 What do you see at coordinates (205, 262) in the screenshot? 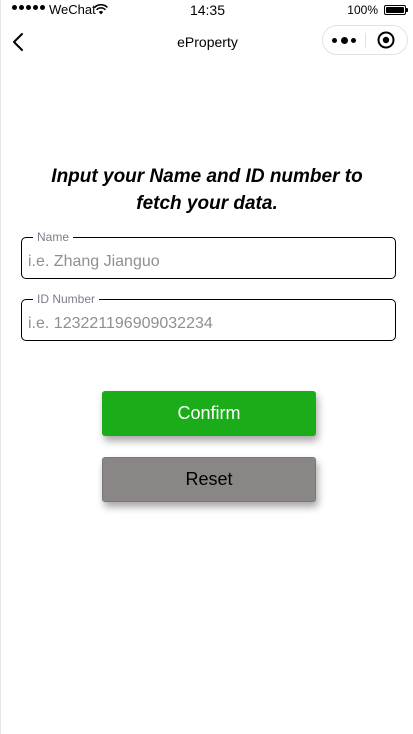
I see `name-input` at bounding box center [205, 262].